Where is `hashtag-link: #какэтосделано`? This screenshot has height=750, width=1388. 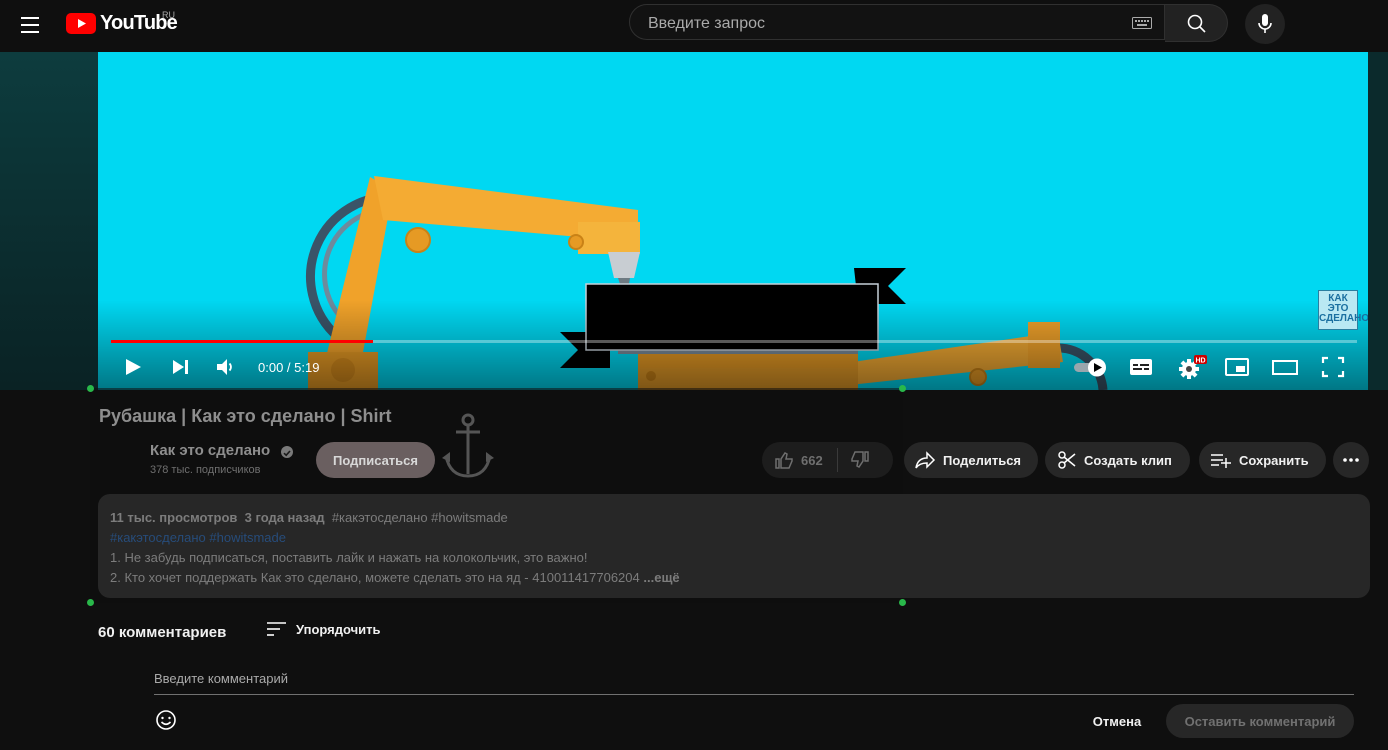
hashtag-link: #какэтосделано is located at coordinates (158, 537).